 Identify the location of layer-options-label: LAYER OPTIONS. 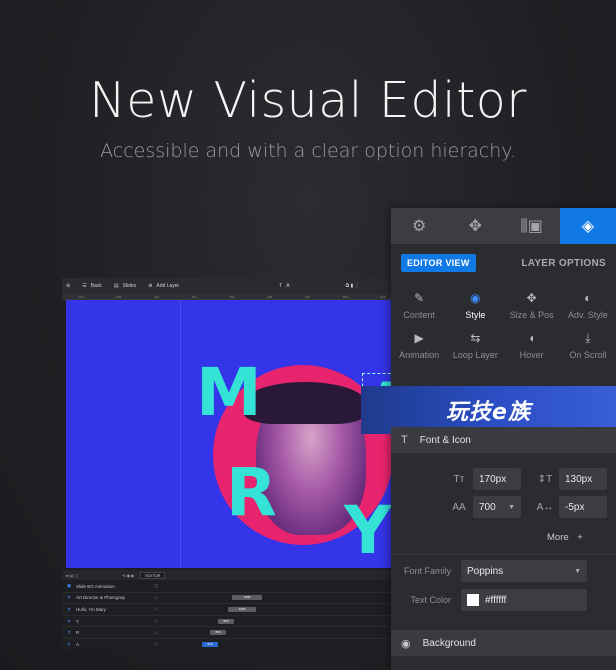
(563, 263).